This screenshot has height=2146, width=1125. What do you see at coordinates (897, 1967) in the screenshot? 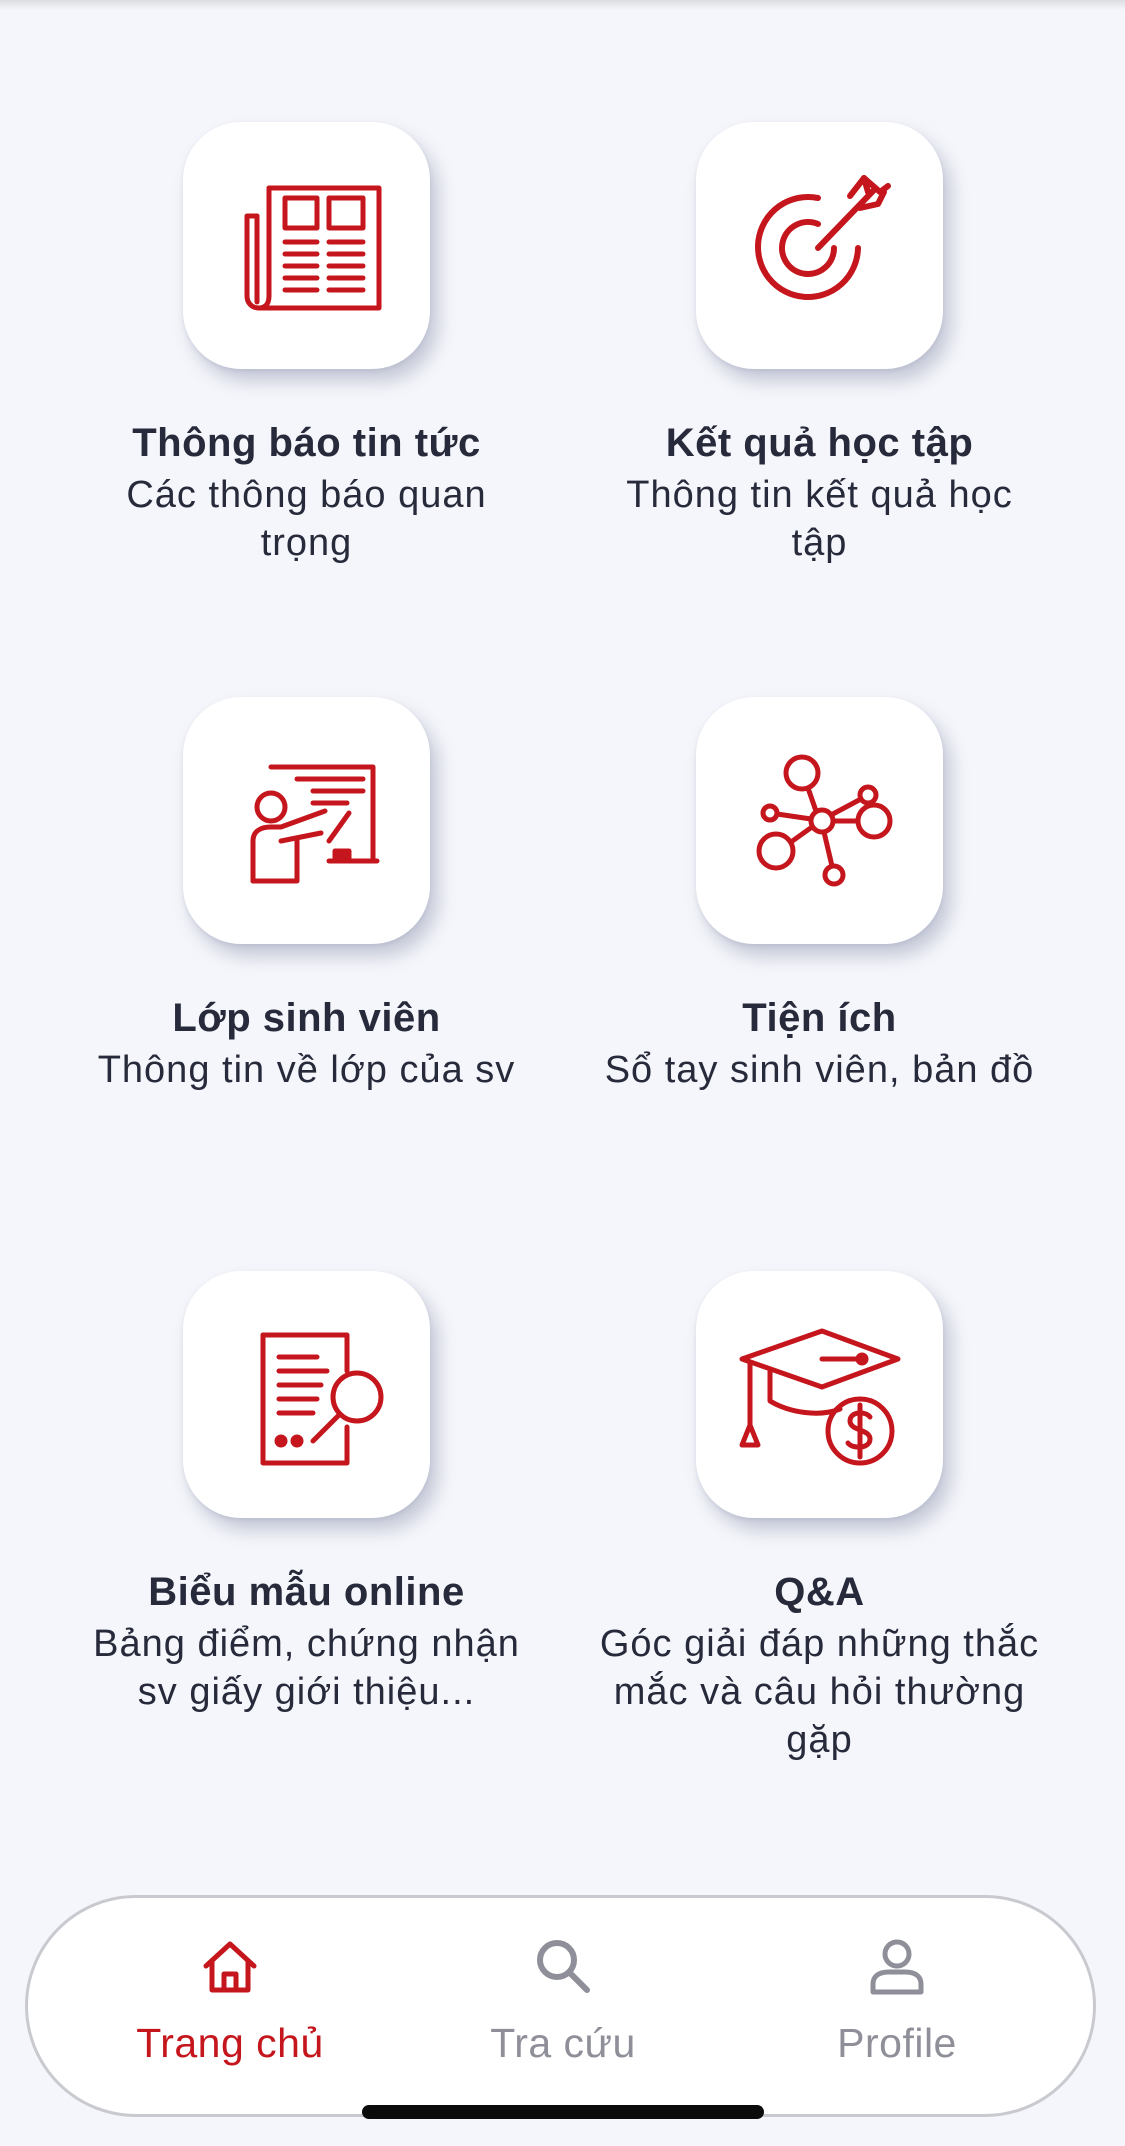
I see `user-icon` at bounding box center [897, 1967].